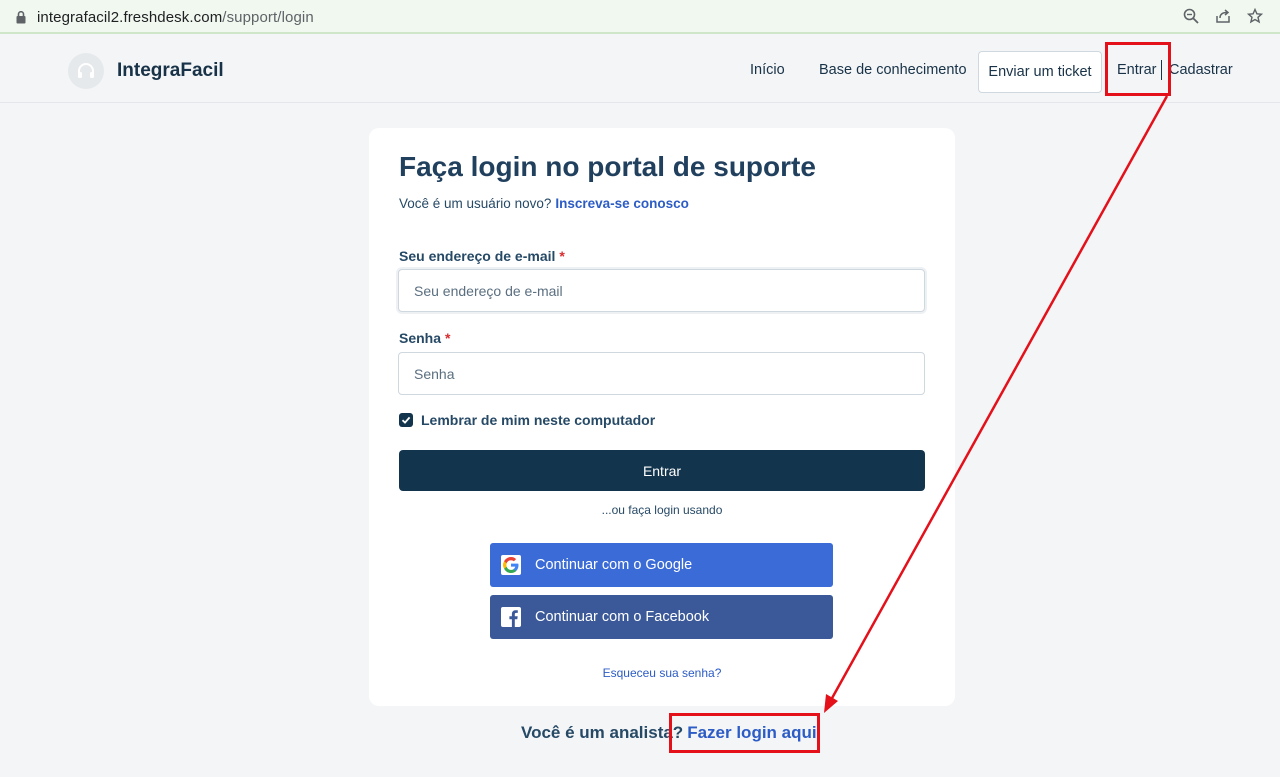  What do you see at coordinates (511, 565) in the screenshot?
I see `google-icon` at bounding box center [511, 565].